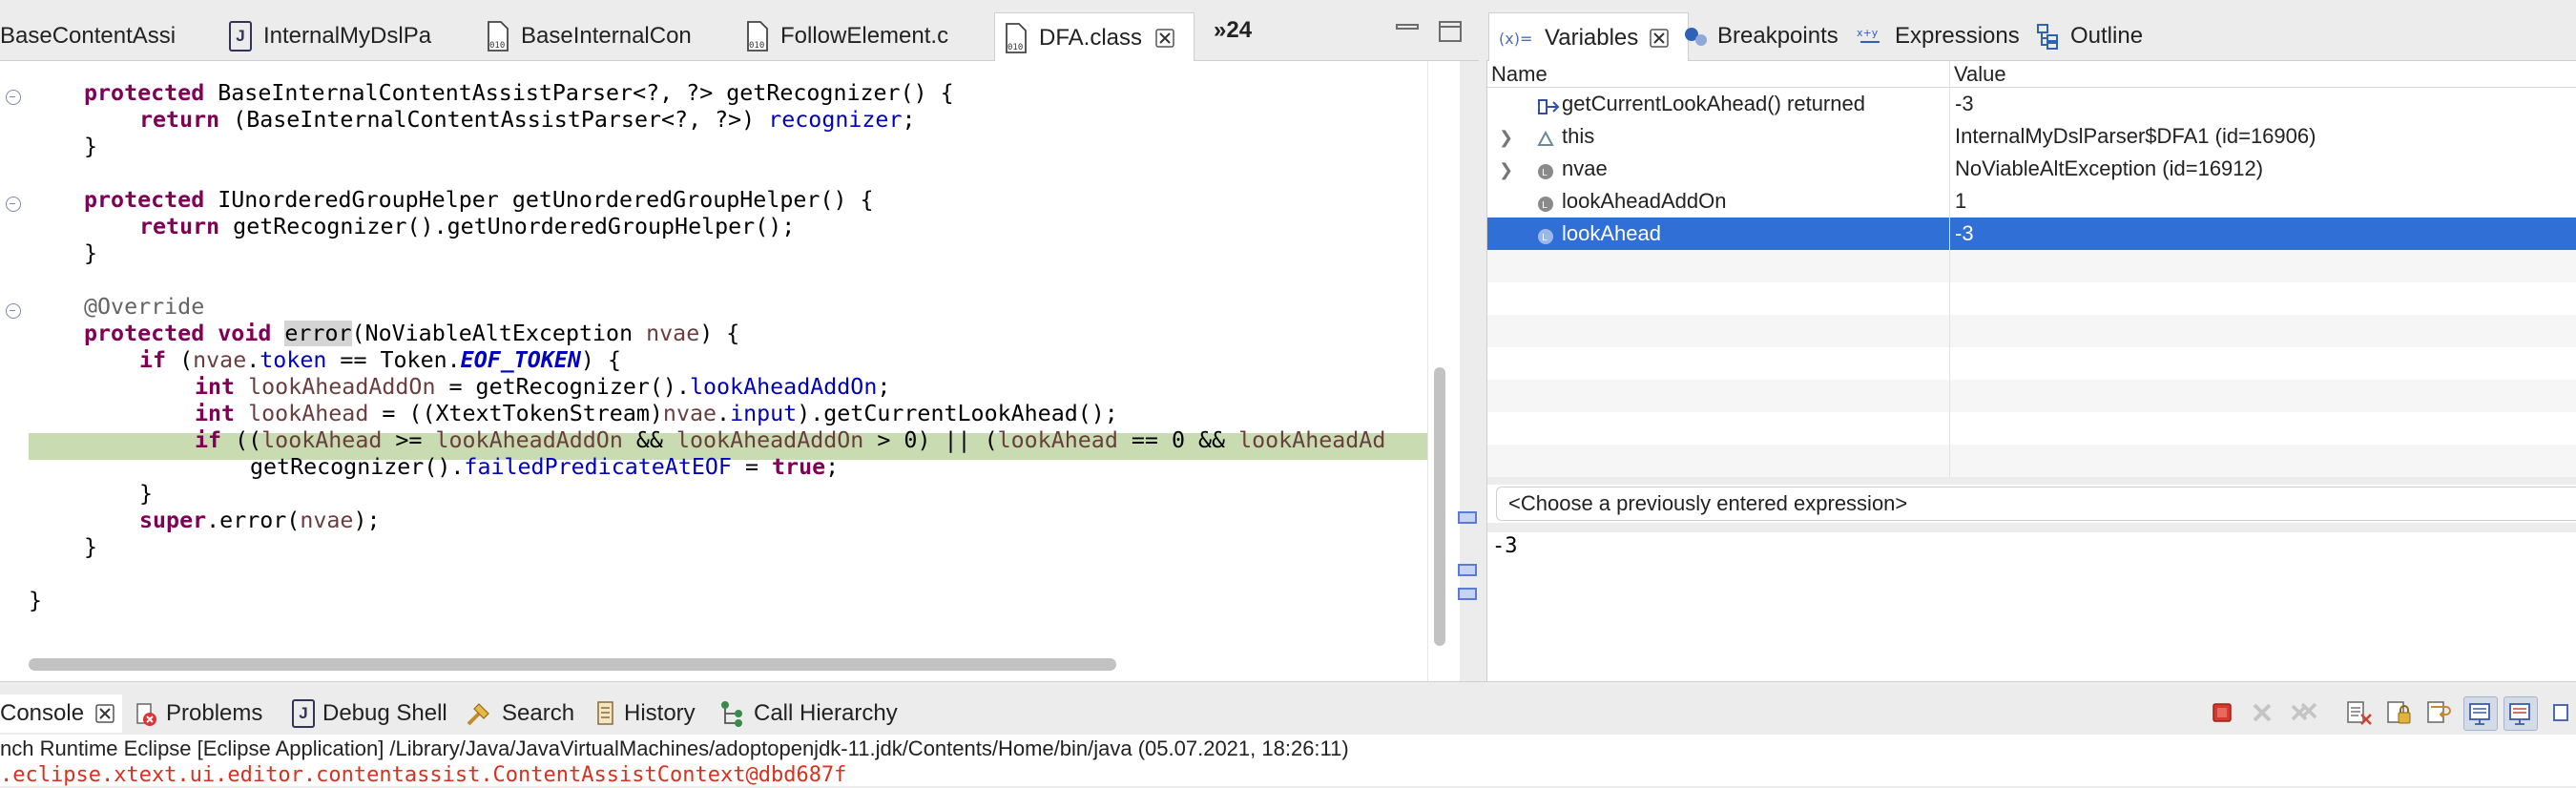  What do you see at coordinates (2031, 104) in the screenshot?
I see `variable-row: getCurrentLookAhead() returned -3` at bounding box center [2031, 104].